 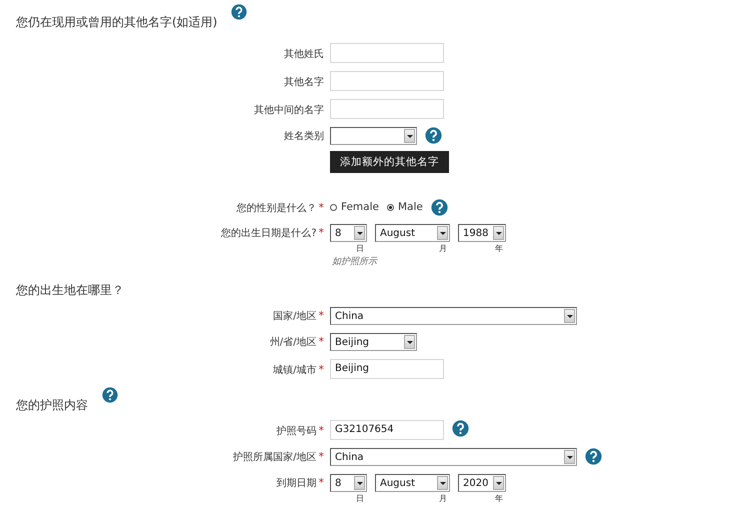 I want to click on field-label: 城镇/城市, so click(x=294, y=370).